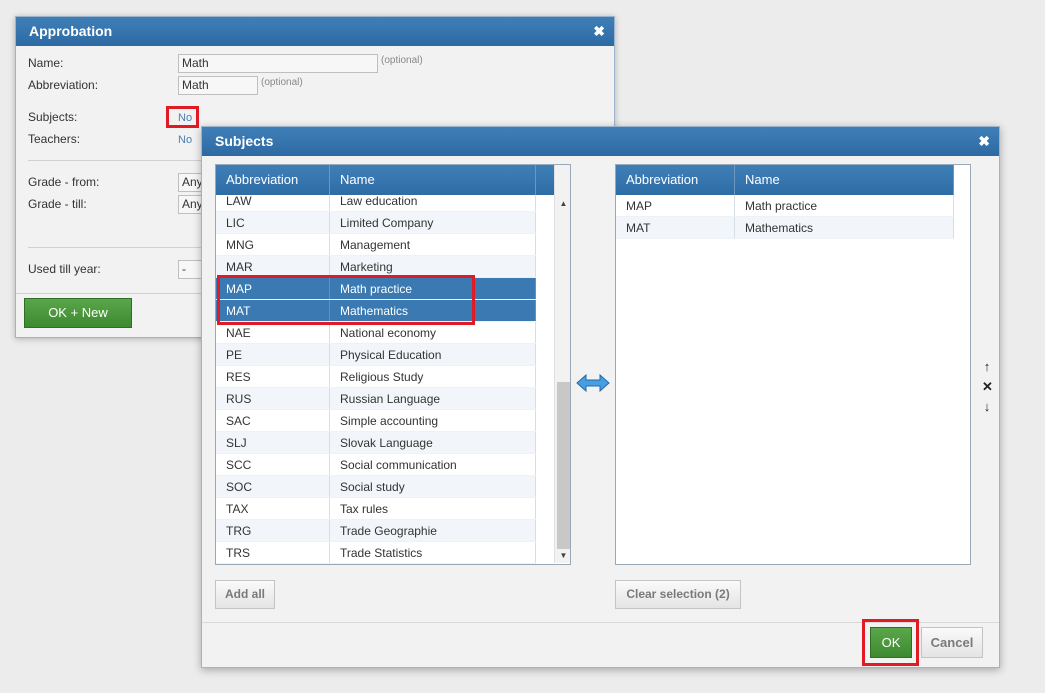 The width and height of the screenshot is (1045, 693). I want to click on row-name: Russian Language, so click(433, 398).